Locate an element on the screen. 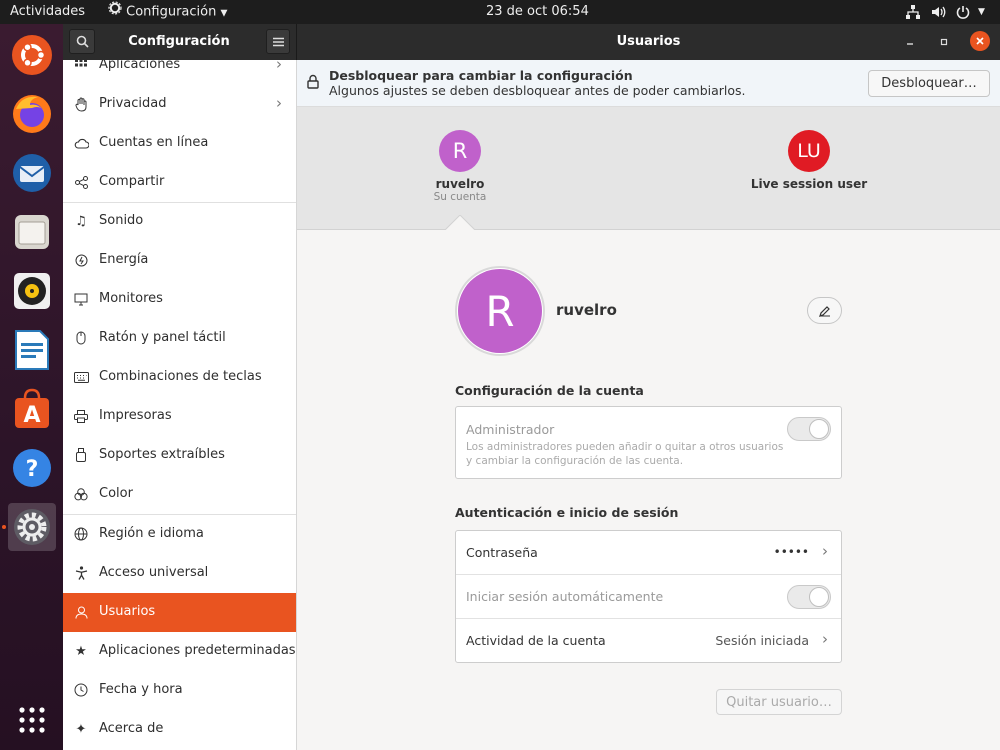 Image resolution: width=1000 pixels, height=750 pixels. maximize-button is located at coordinates (944, 42).